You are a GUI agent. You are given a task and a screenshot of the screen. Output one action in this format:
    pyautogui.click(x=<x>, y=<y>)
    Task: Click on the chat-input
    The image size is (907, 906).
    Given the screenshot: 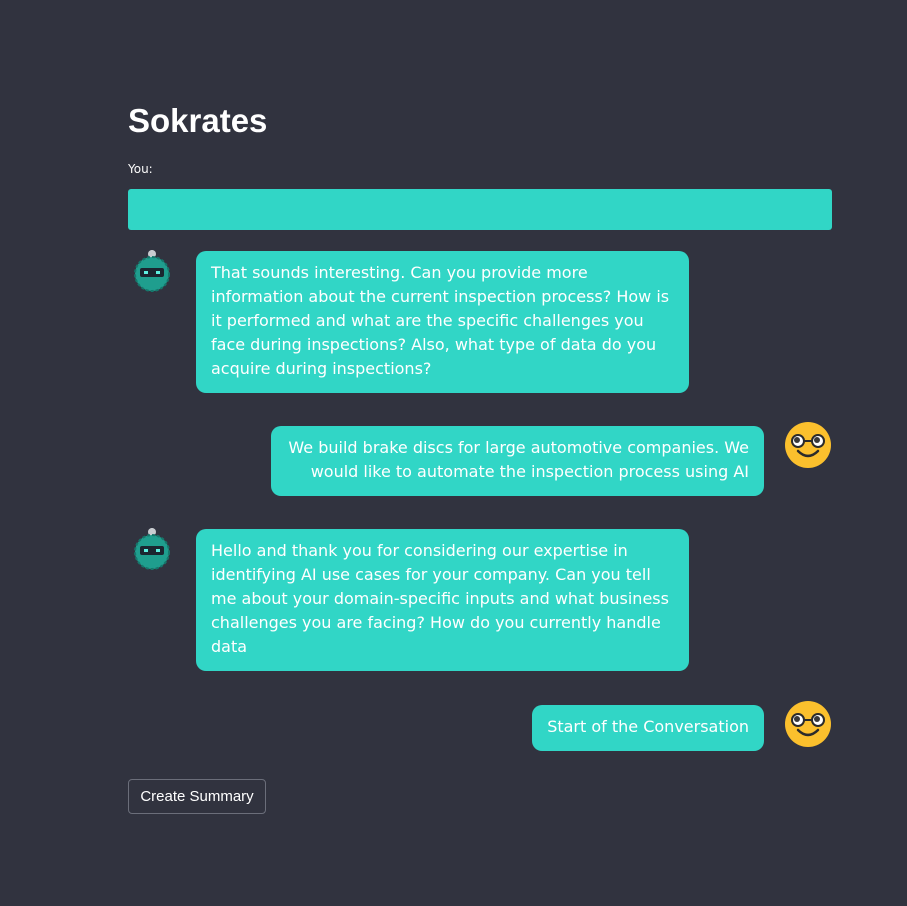 What is the action you would take?
    pyautogui.click(x=480, y=209)
    